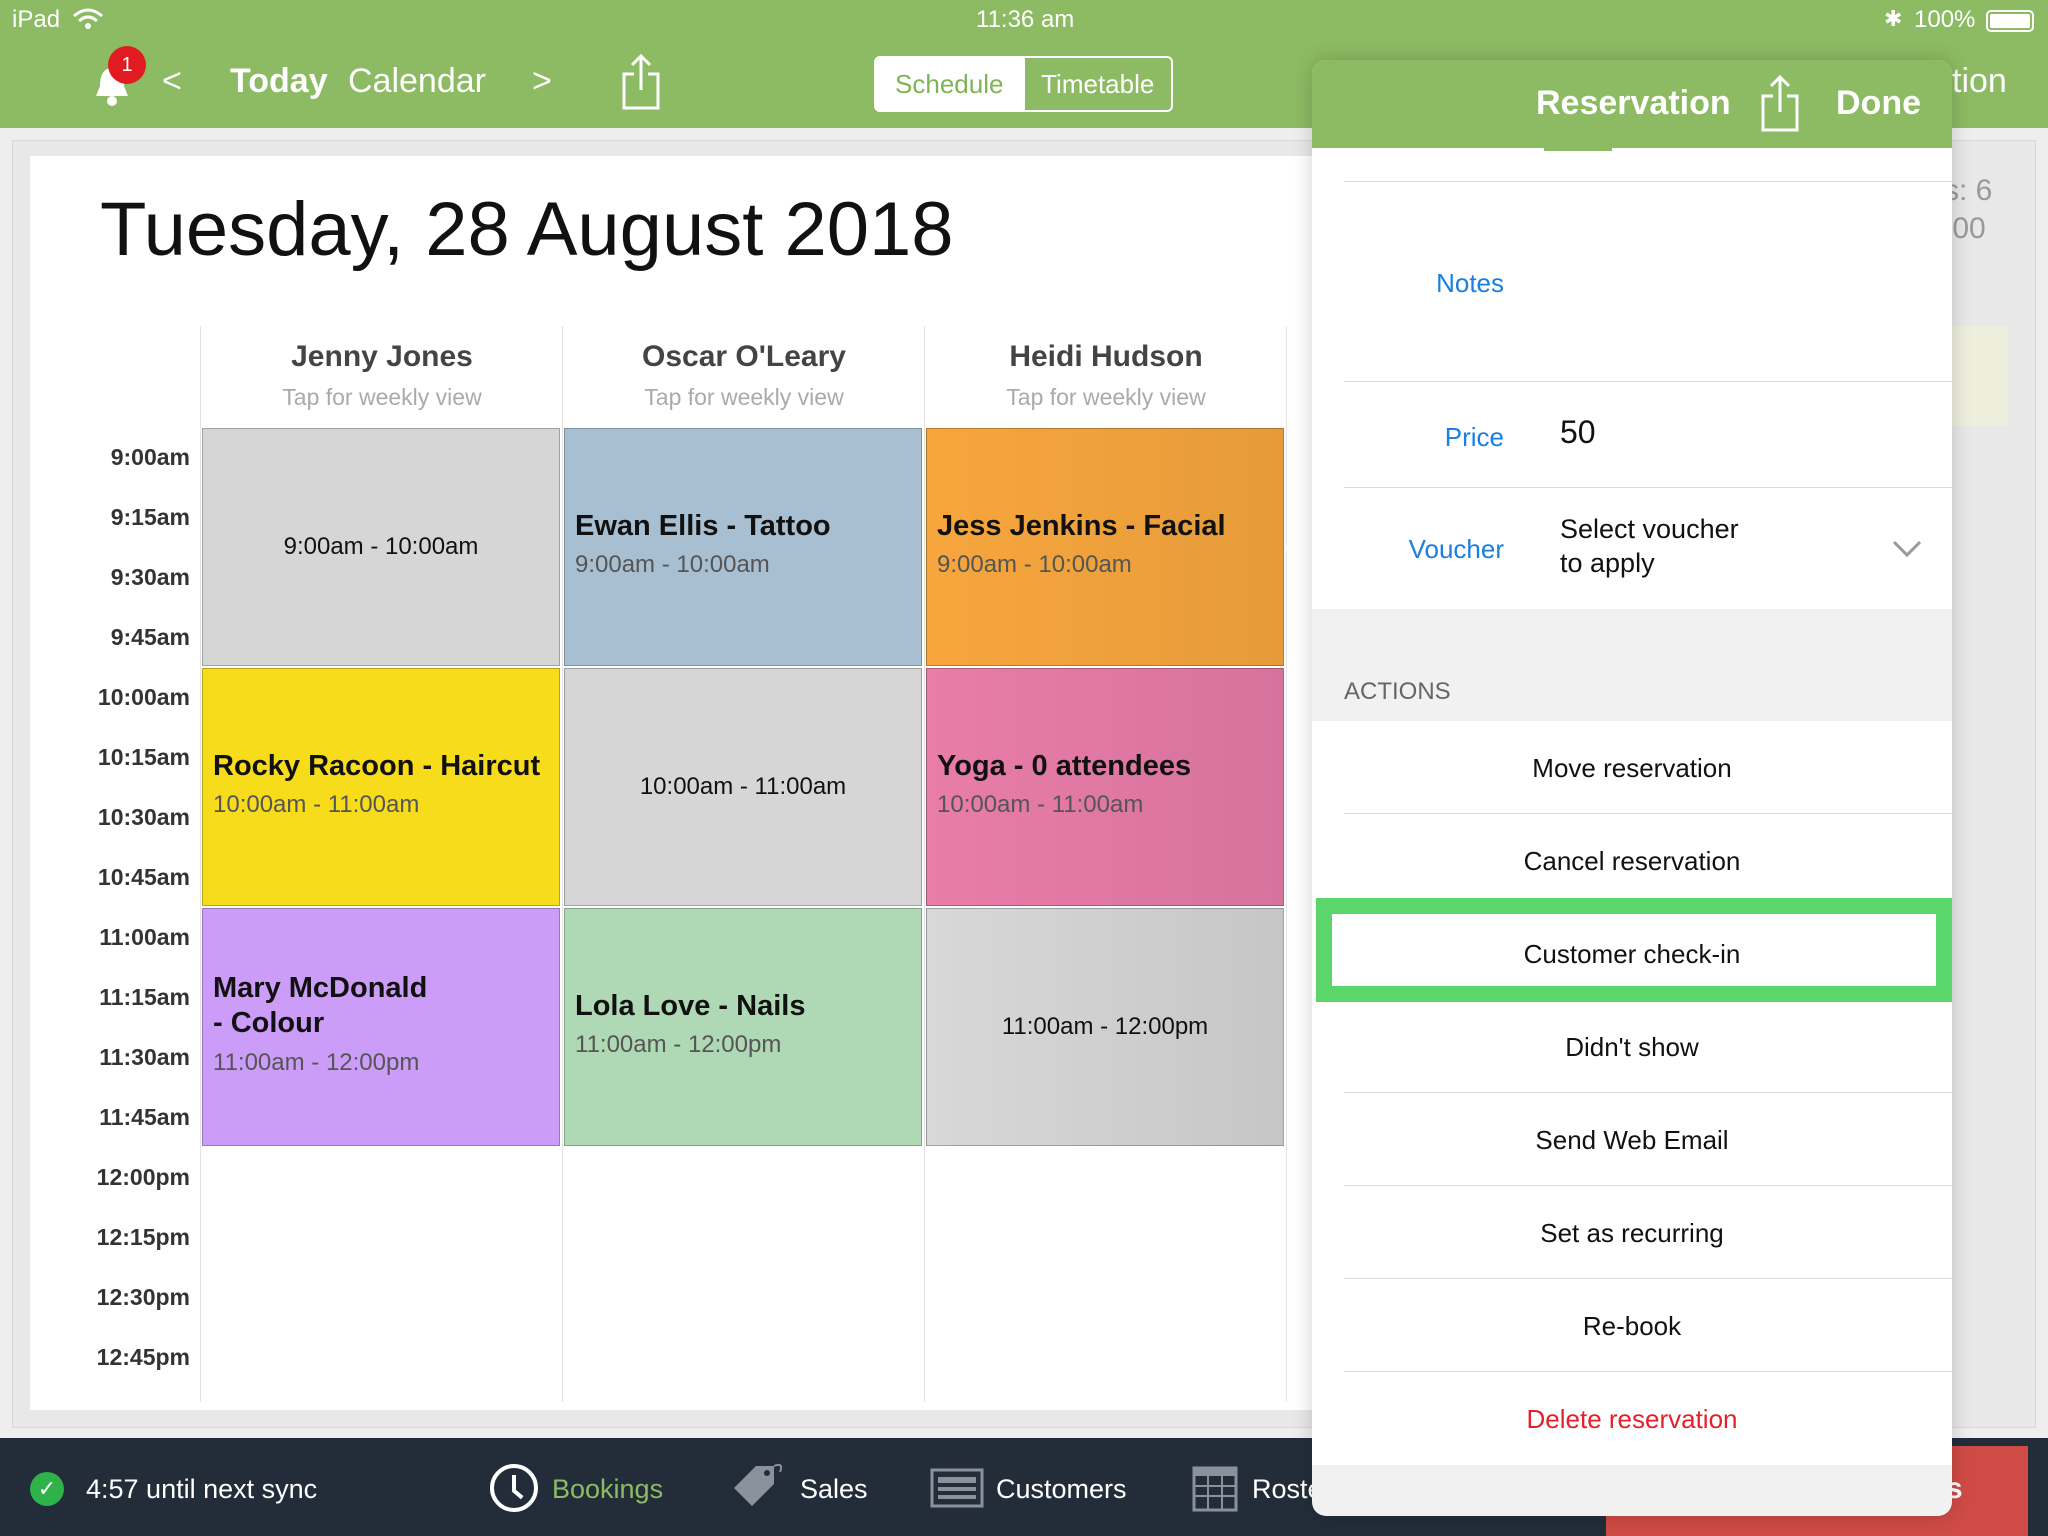 This screenshot has width=2048, height=1536. Describe the element at coordinates (1061, 1489) in the screenshot. I see `tab-customers: Customers` at that location.